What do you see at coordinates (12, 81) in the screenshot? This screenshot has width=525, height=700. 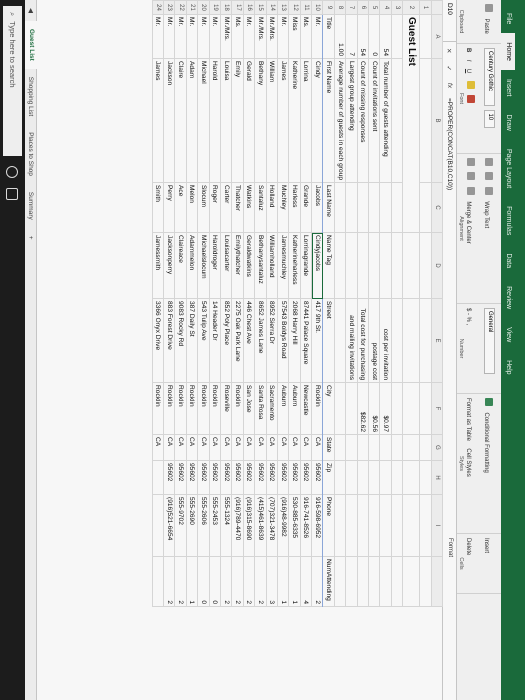 I see `taskbar-search: ⌕ Type here to search` at bounding box center [12, 81].